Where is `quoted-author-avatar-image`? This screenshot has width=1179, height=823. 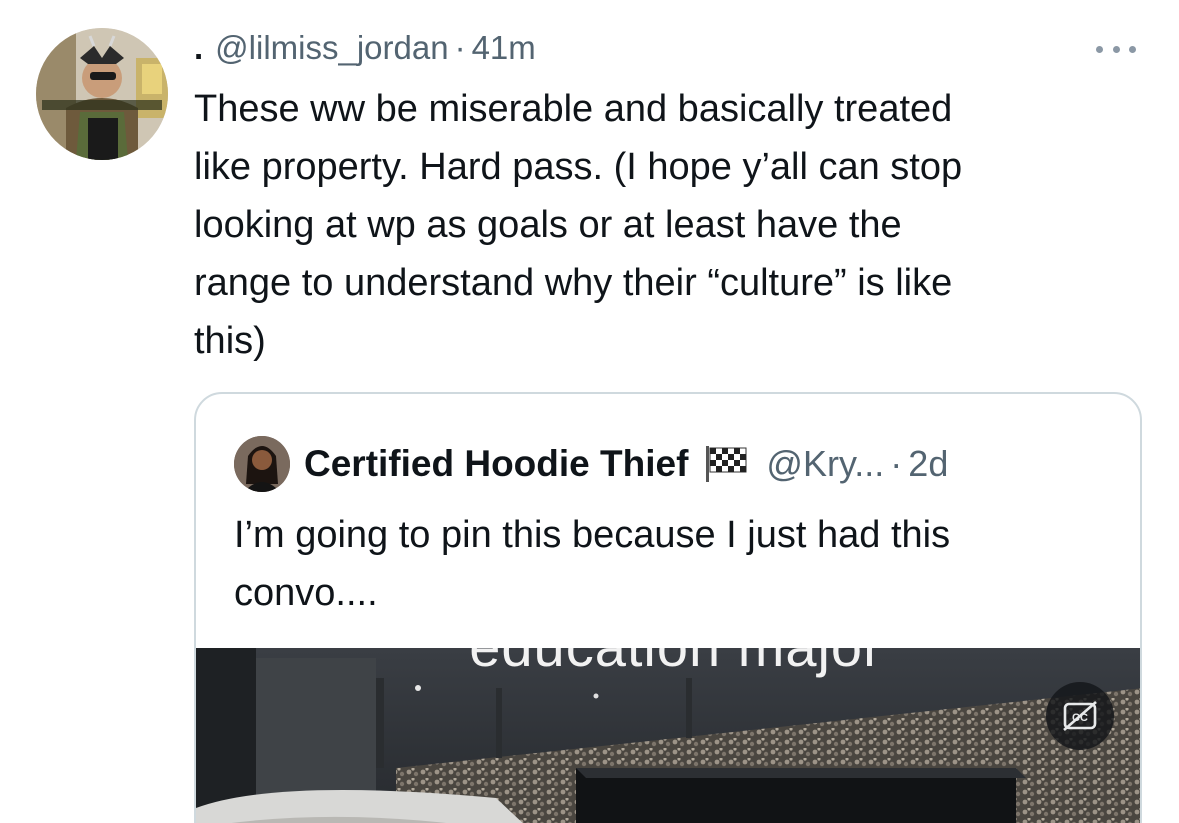
quoted-author-avatar-image is located at coordinates (262, 464).